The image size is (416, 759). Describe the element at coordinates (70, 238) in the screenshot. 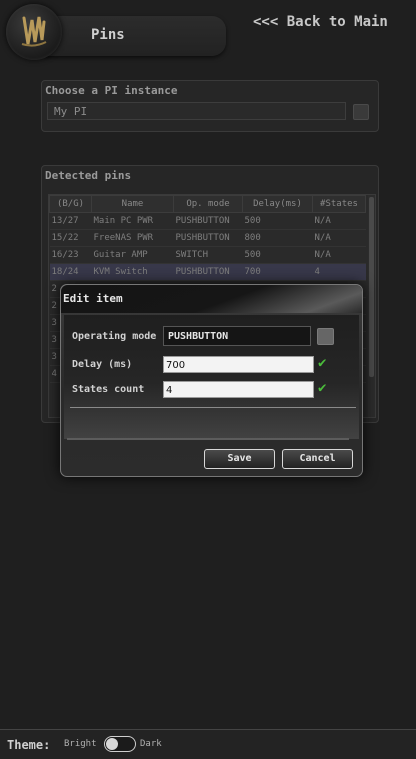

I see `table-cell: 15/22` at that location.